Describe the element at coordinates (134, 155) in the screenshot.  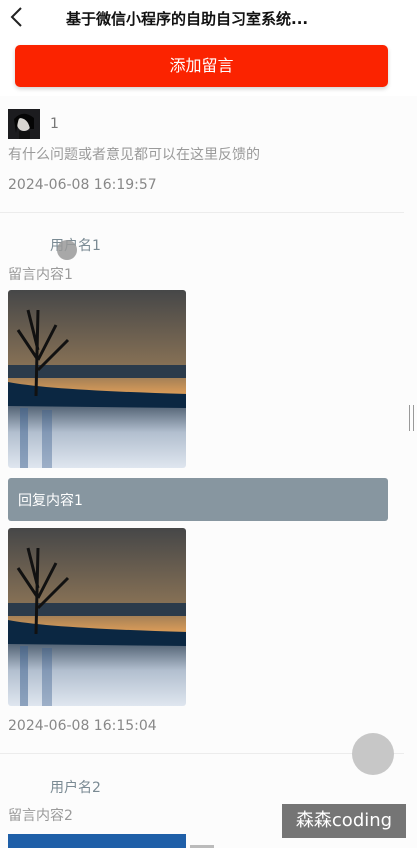
I see `message-content: 有什么问题或者意见都可以在这里反馈的` at that location.